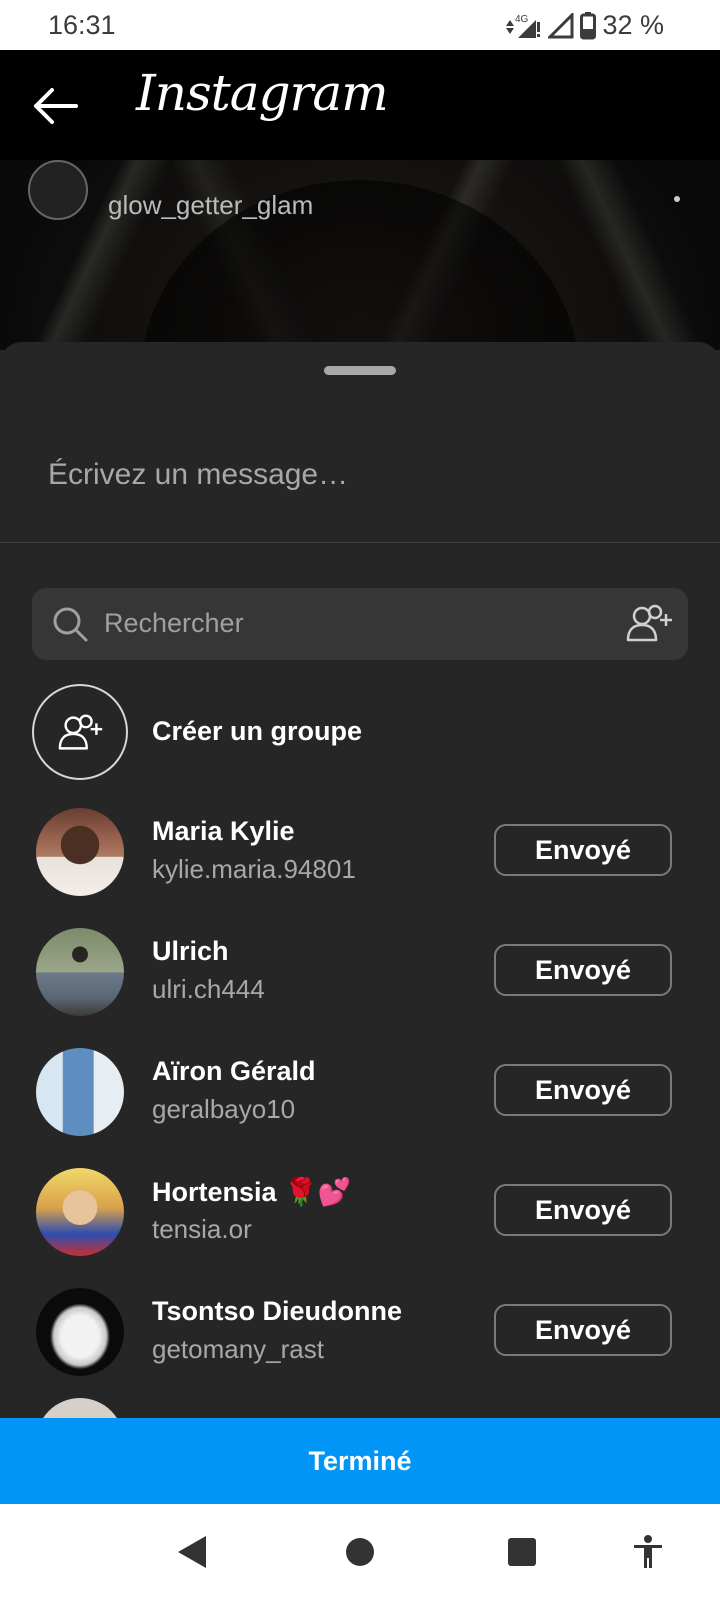 This screenshot has width=720, height=1600. Describe the element at coordinates (82, 25) in the screenshot. I see `status-time: 16:31` at that location.